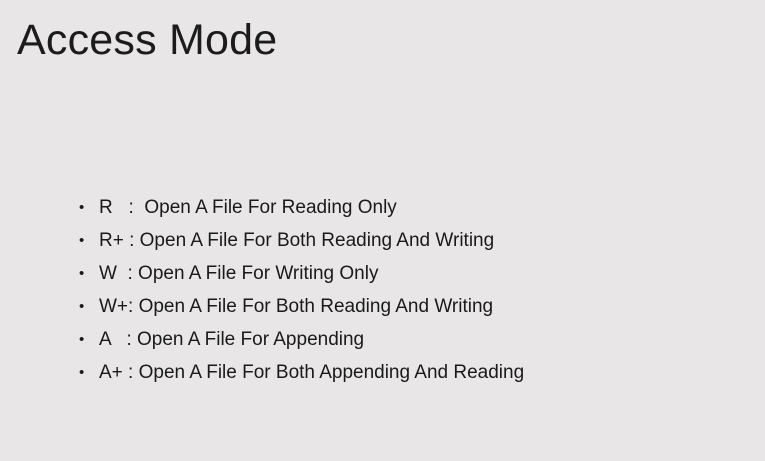  I want to click on list-item: • W : Open A File For Writing Only, so click(301, 273).